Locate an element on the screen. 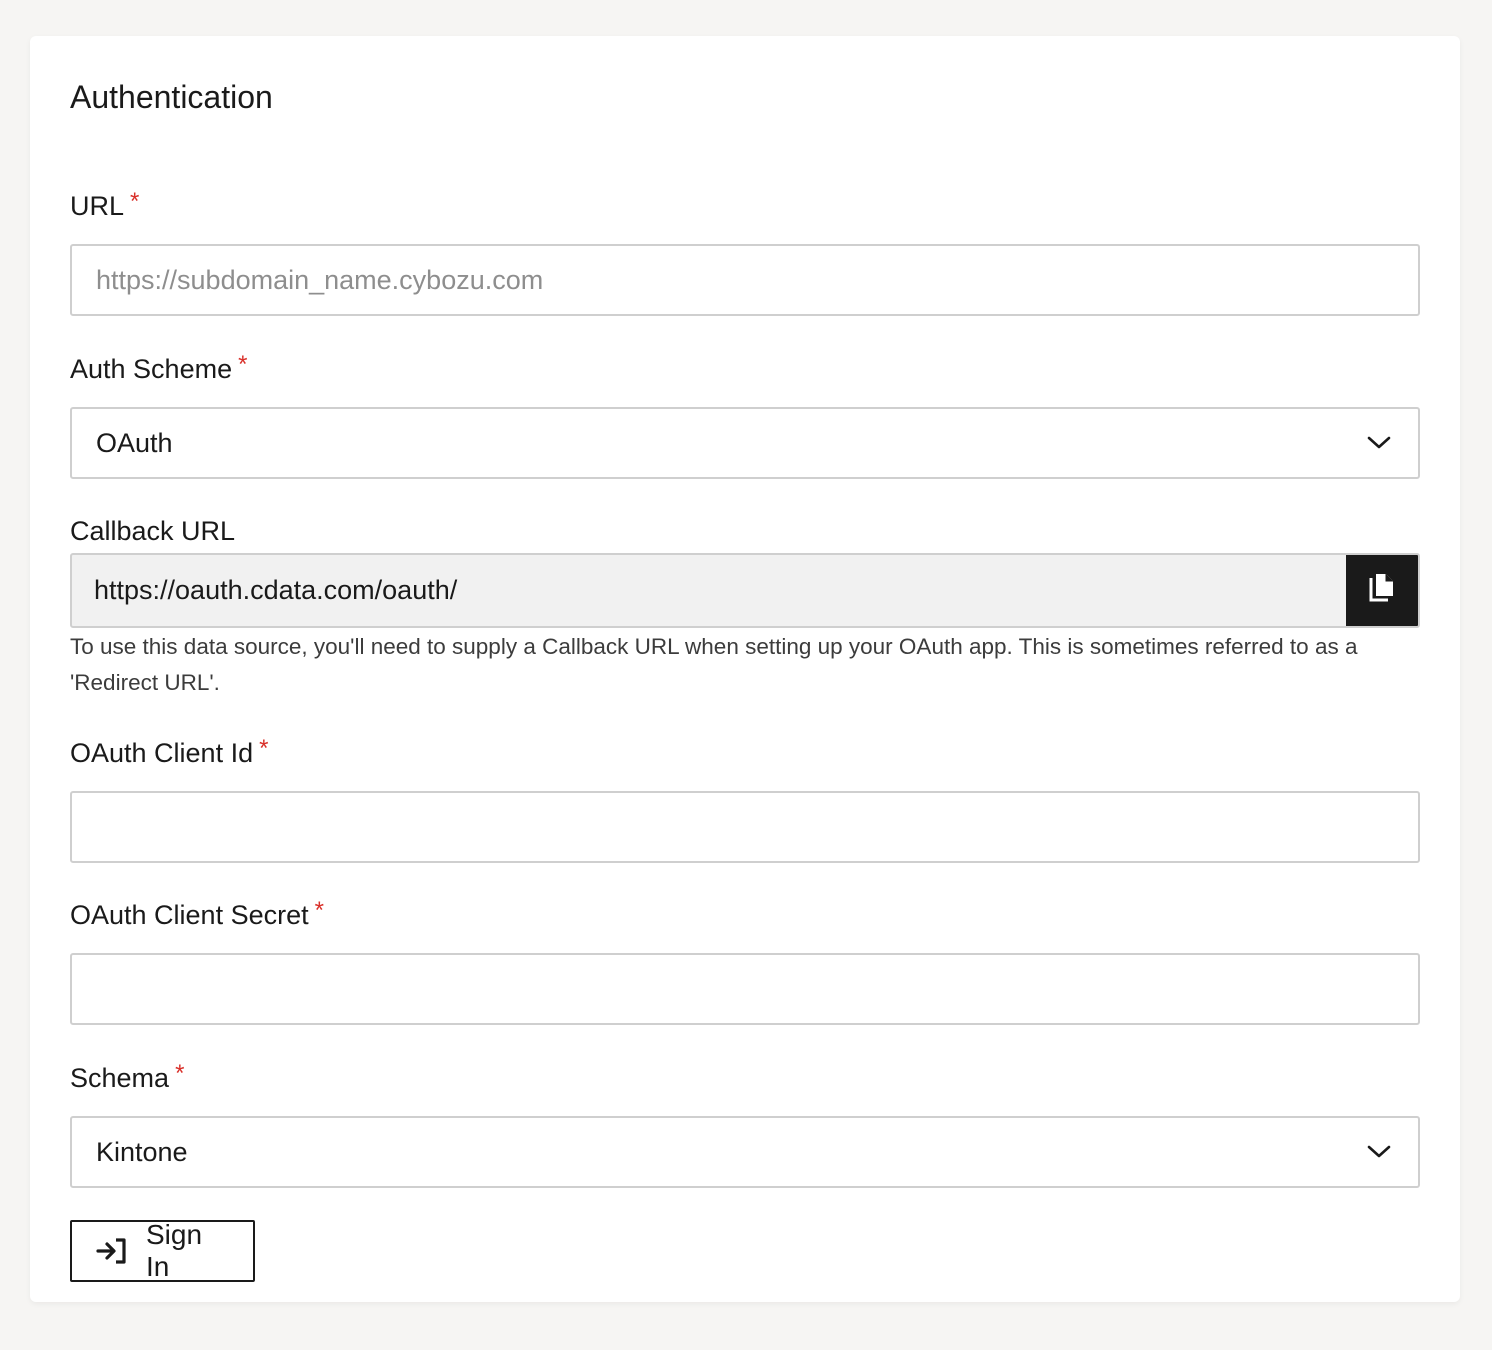 This screenshot has height=1350, width=1492. schema-label: Schema * is located at coordinates (127, 1078).